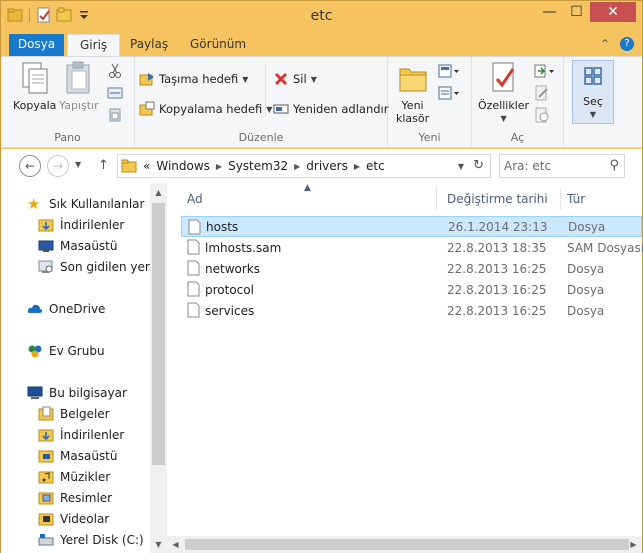  What do you see at coordinates (413, 118) in the screenshot?
I see `new-folder-label-2: klasör` at bounding box center [413, 118].